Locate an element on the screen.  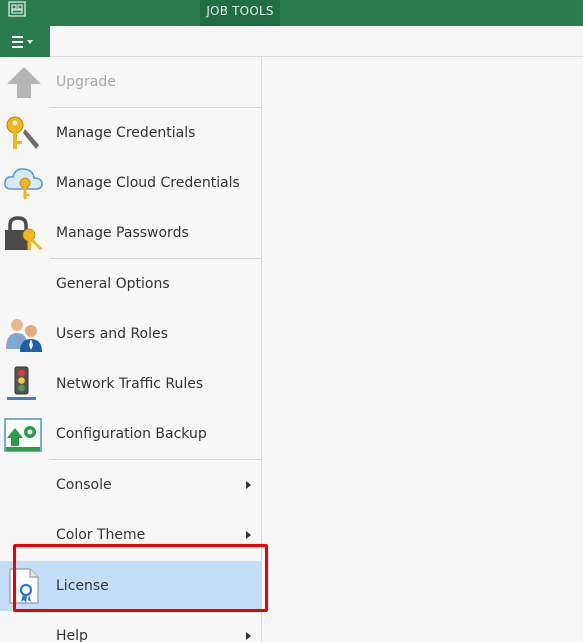
users-icon is located at coordinates (24, 335).